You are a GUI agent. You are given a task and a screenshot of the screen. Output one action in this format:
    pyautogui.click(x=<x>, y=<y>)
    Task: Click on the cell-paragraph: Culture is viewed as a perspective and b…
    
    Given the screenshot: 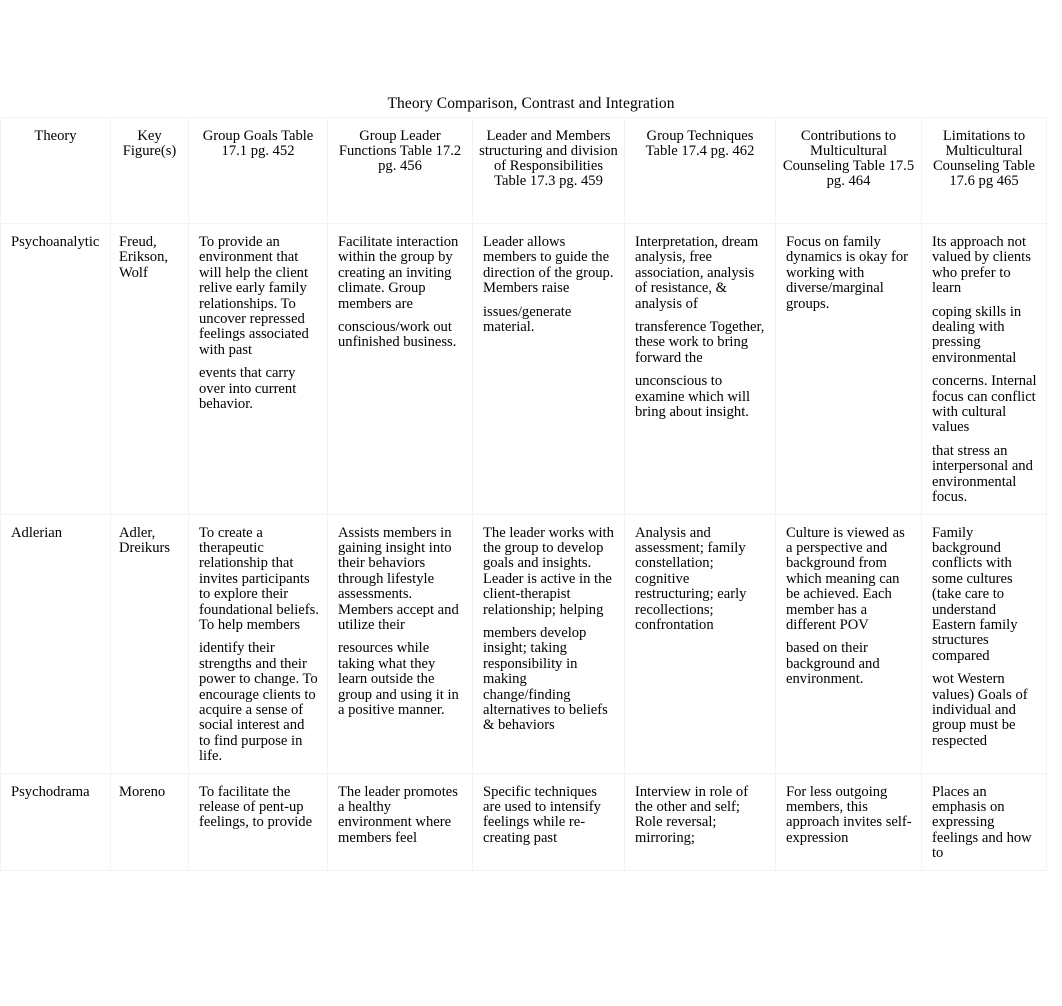 What is the action you would take?
    pyautogui.click(x=845, y=578)
    